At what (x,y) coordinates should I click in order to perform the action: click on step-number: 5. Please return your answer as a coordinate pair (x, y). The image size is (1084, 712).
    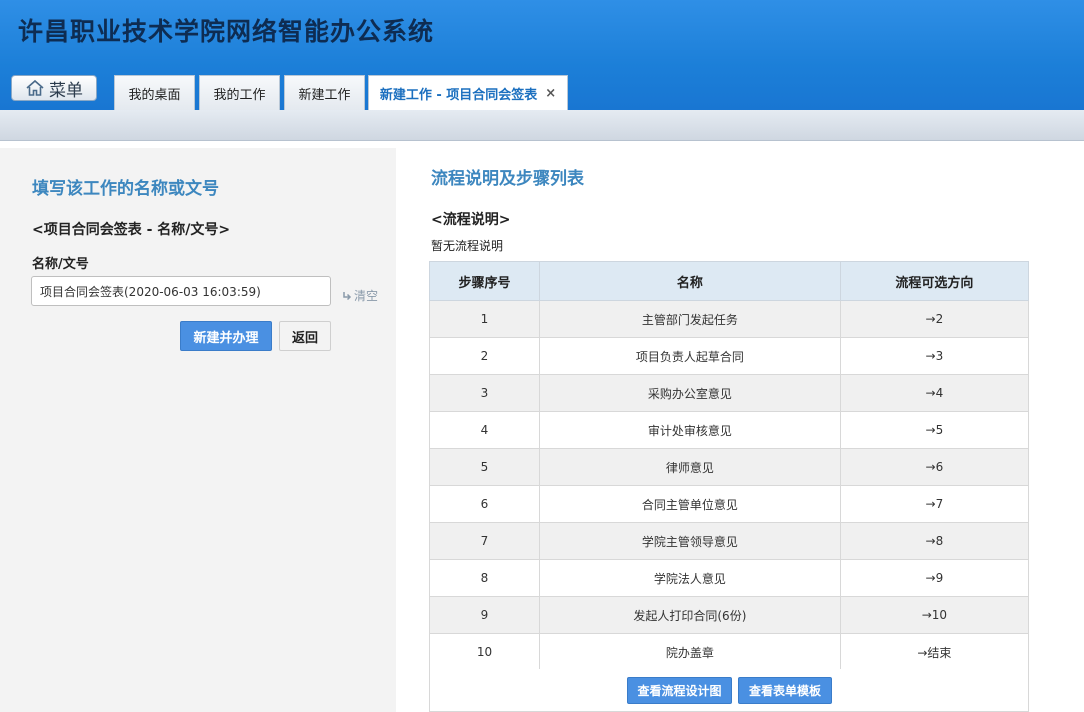
    Looking at the image, I should click on (484, 467).